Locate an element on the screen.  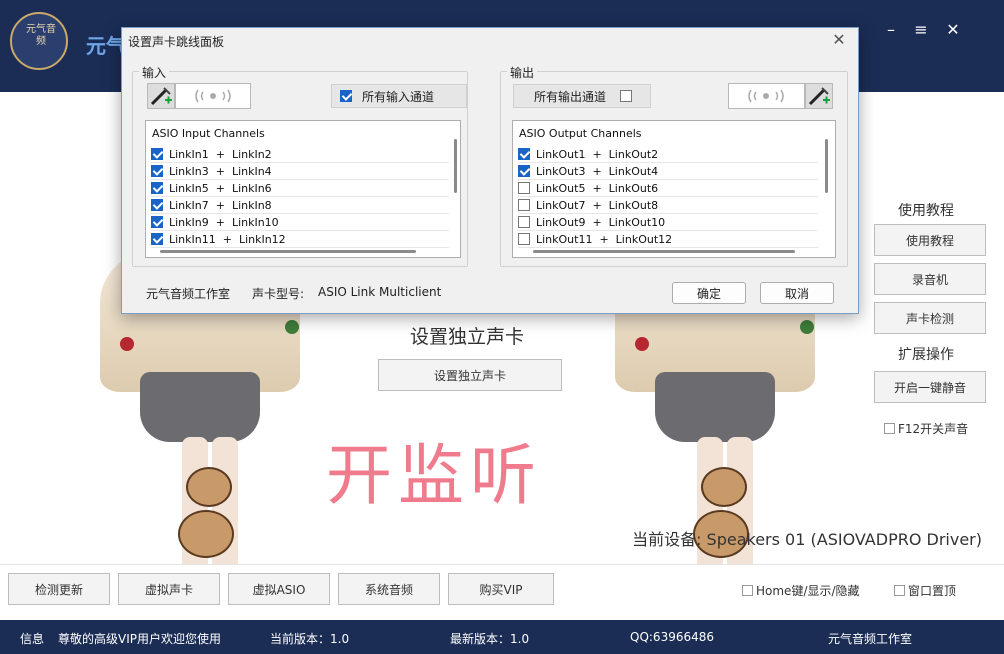
input-list-scrollbar is located at coordinates (455, 166).